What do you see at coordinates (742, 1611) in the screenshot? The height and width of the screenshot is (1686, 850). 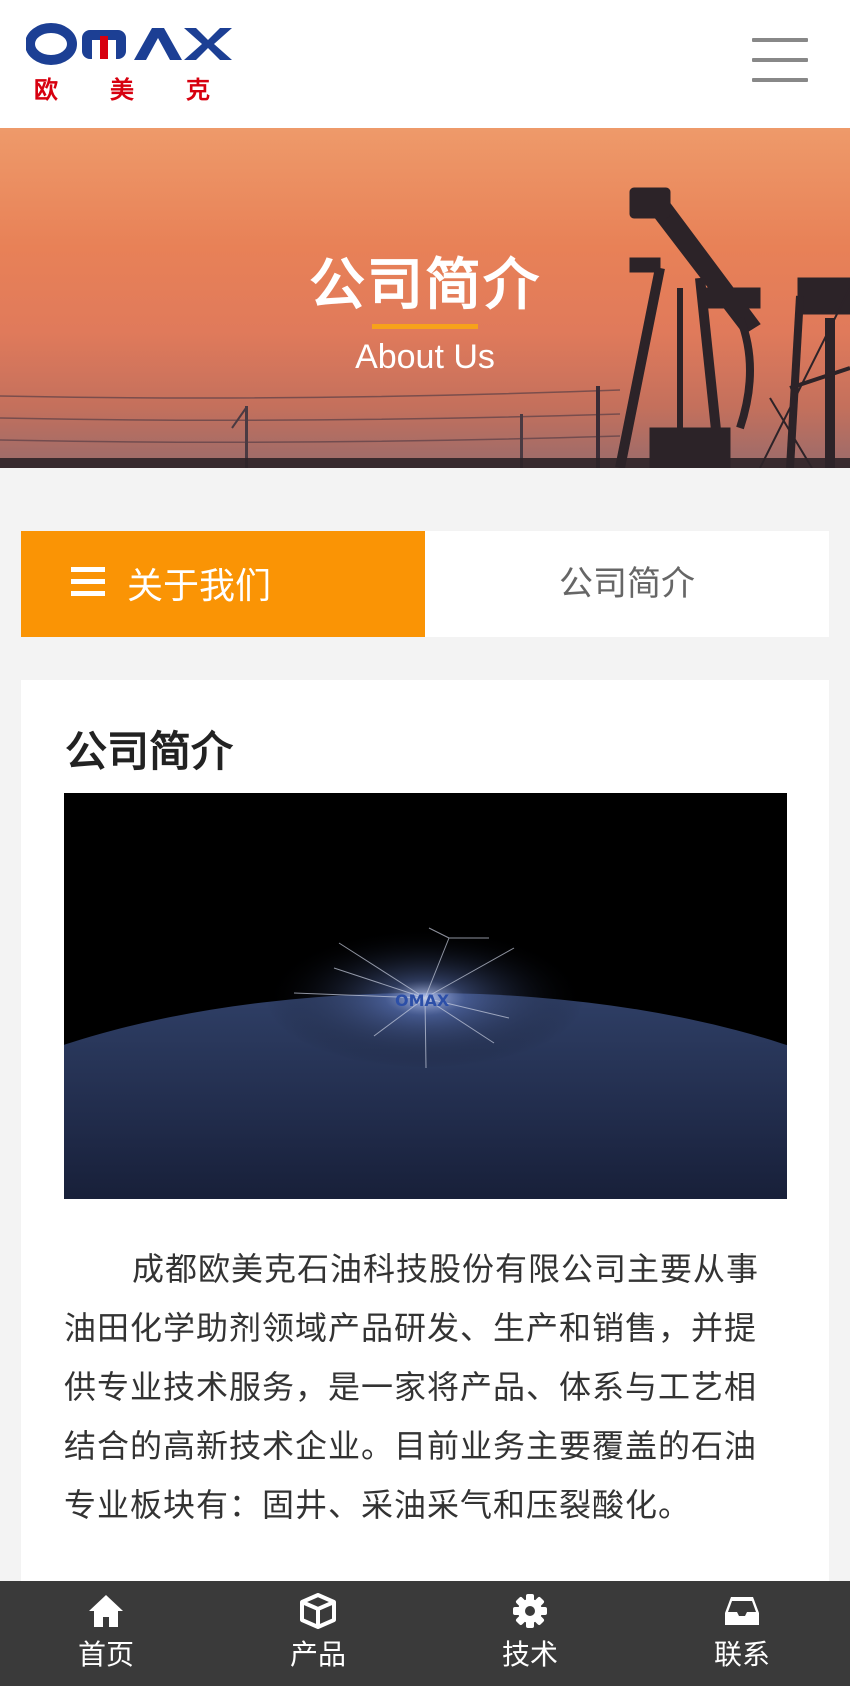 I see `inbox-icon` at bounding box center [742, 1611].